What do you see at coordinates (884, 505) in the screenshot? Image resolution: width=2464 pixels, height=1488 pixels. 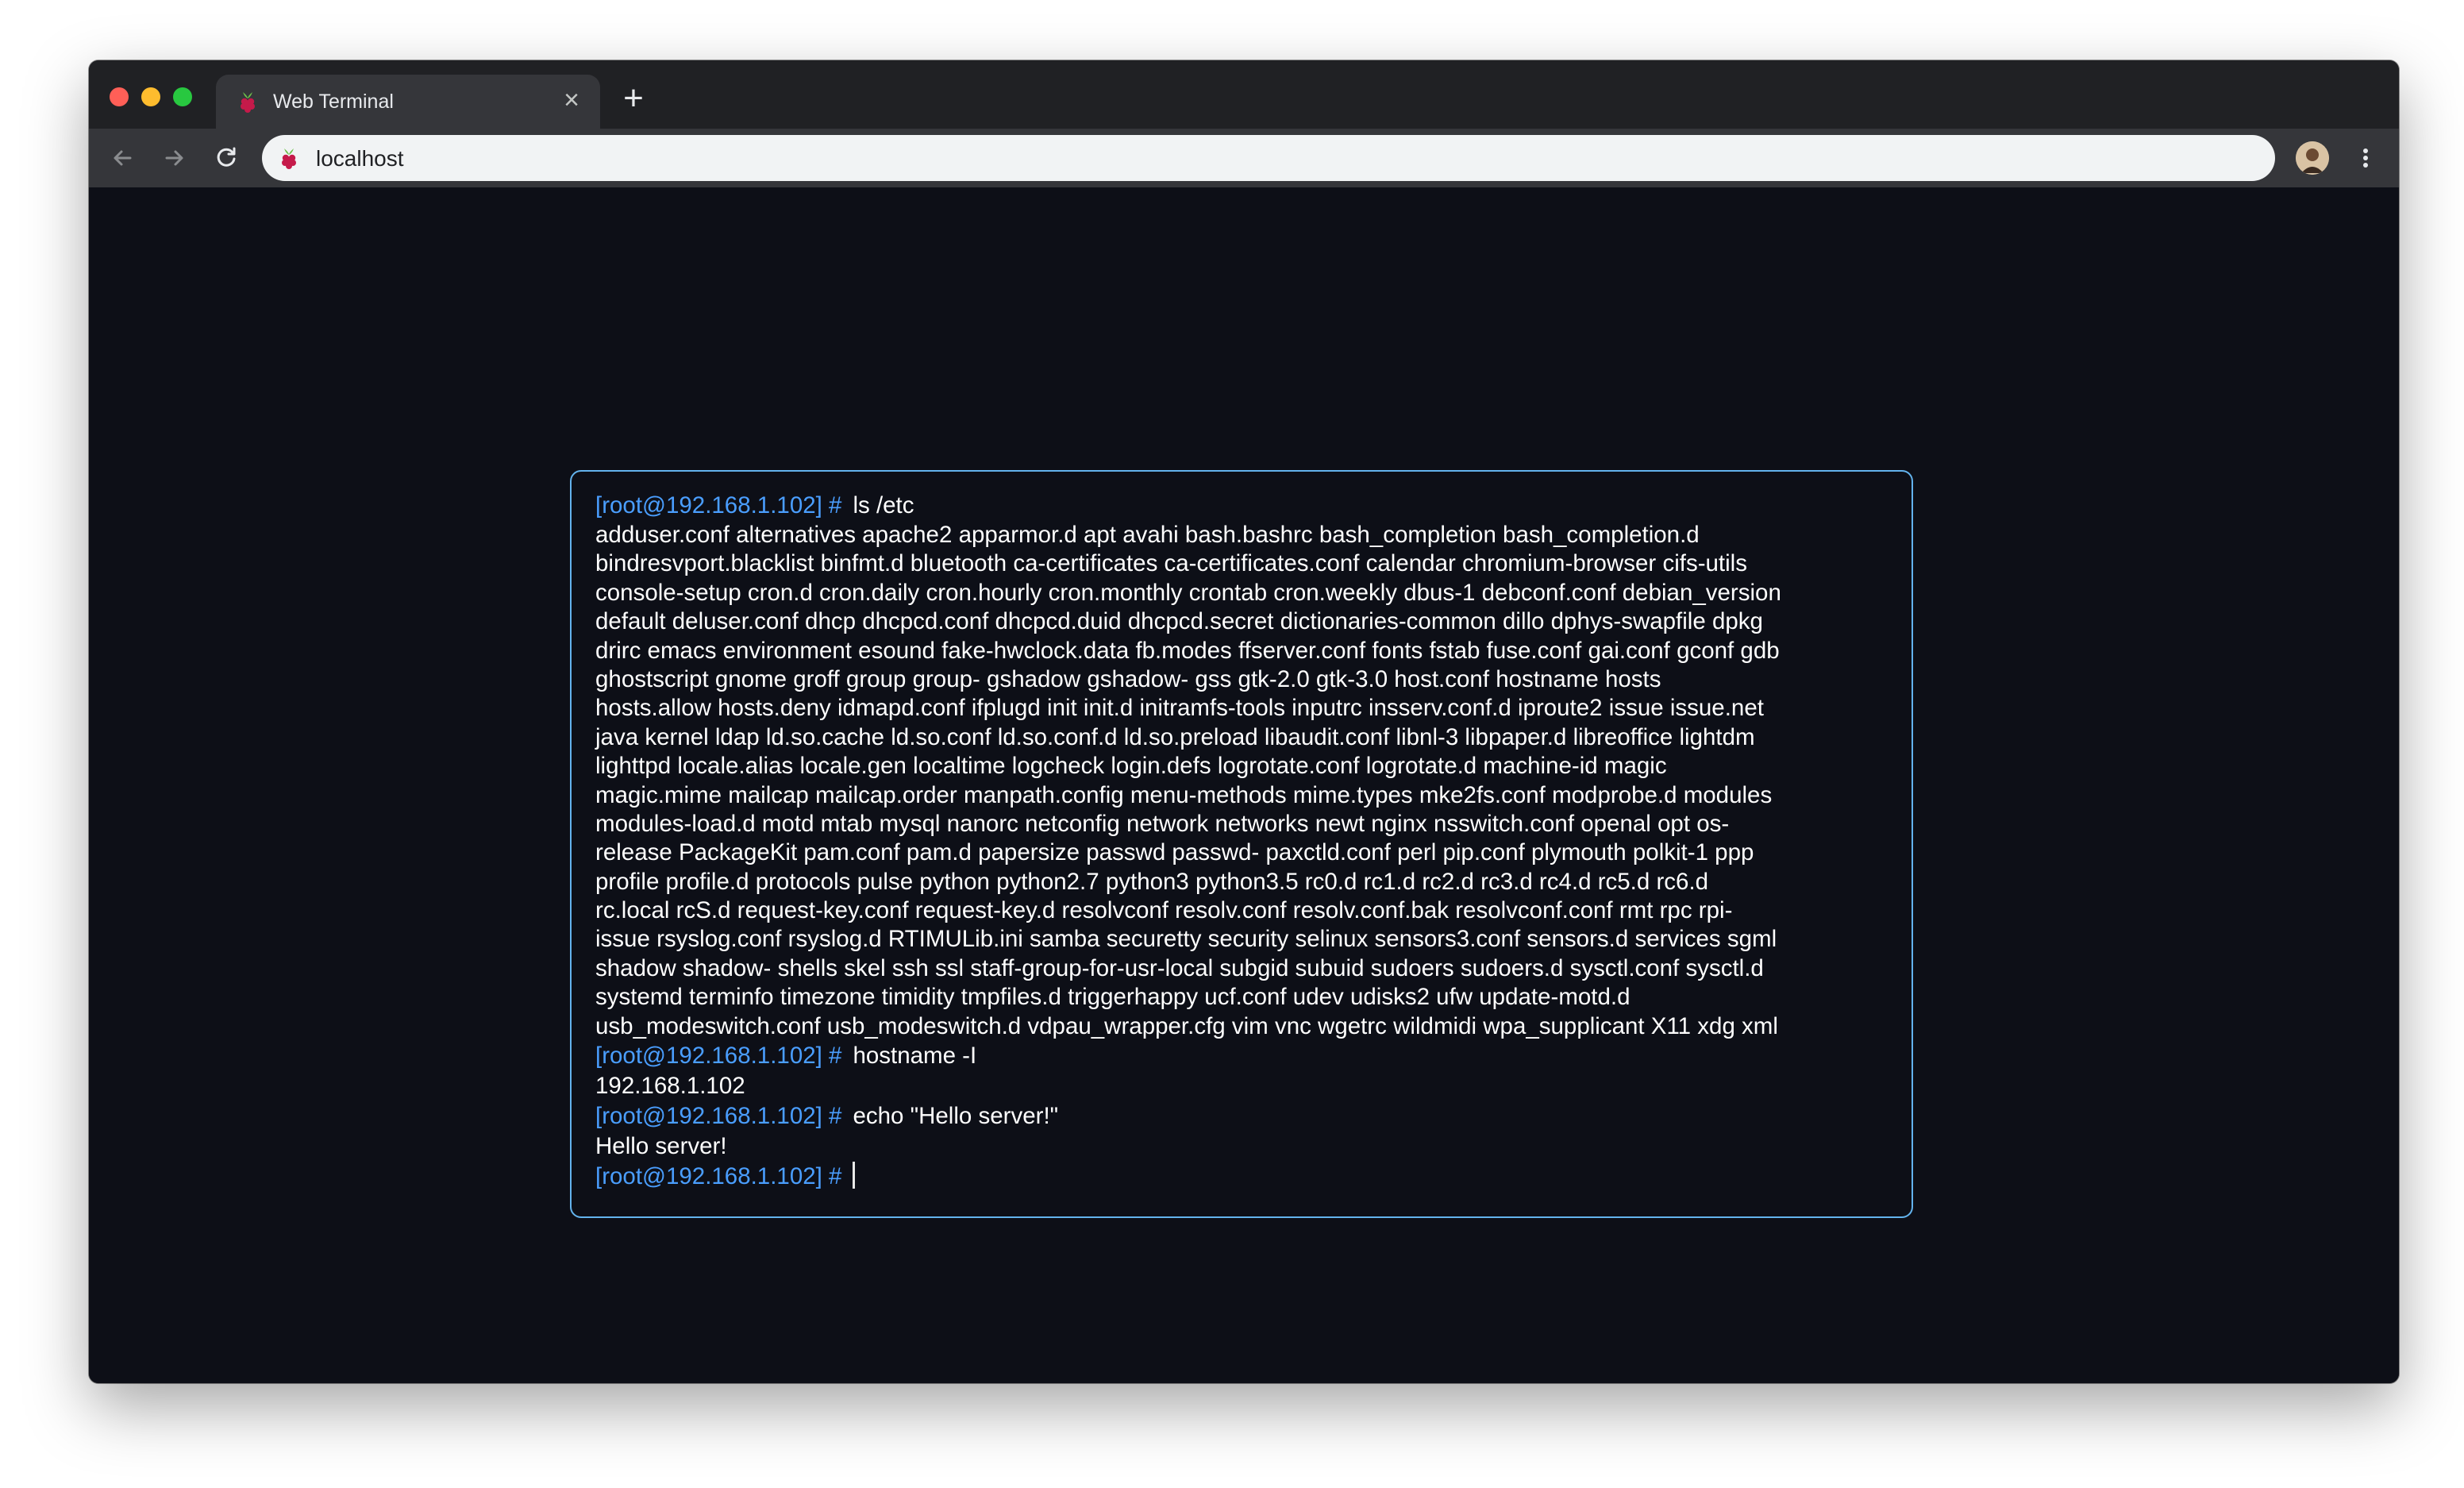 I see `command-text: ls /etc` at bounding box center [884, 505].